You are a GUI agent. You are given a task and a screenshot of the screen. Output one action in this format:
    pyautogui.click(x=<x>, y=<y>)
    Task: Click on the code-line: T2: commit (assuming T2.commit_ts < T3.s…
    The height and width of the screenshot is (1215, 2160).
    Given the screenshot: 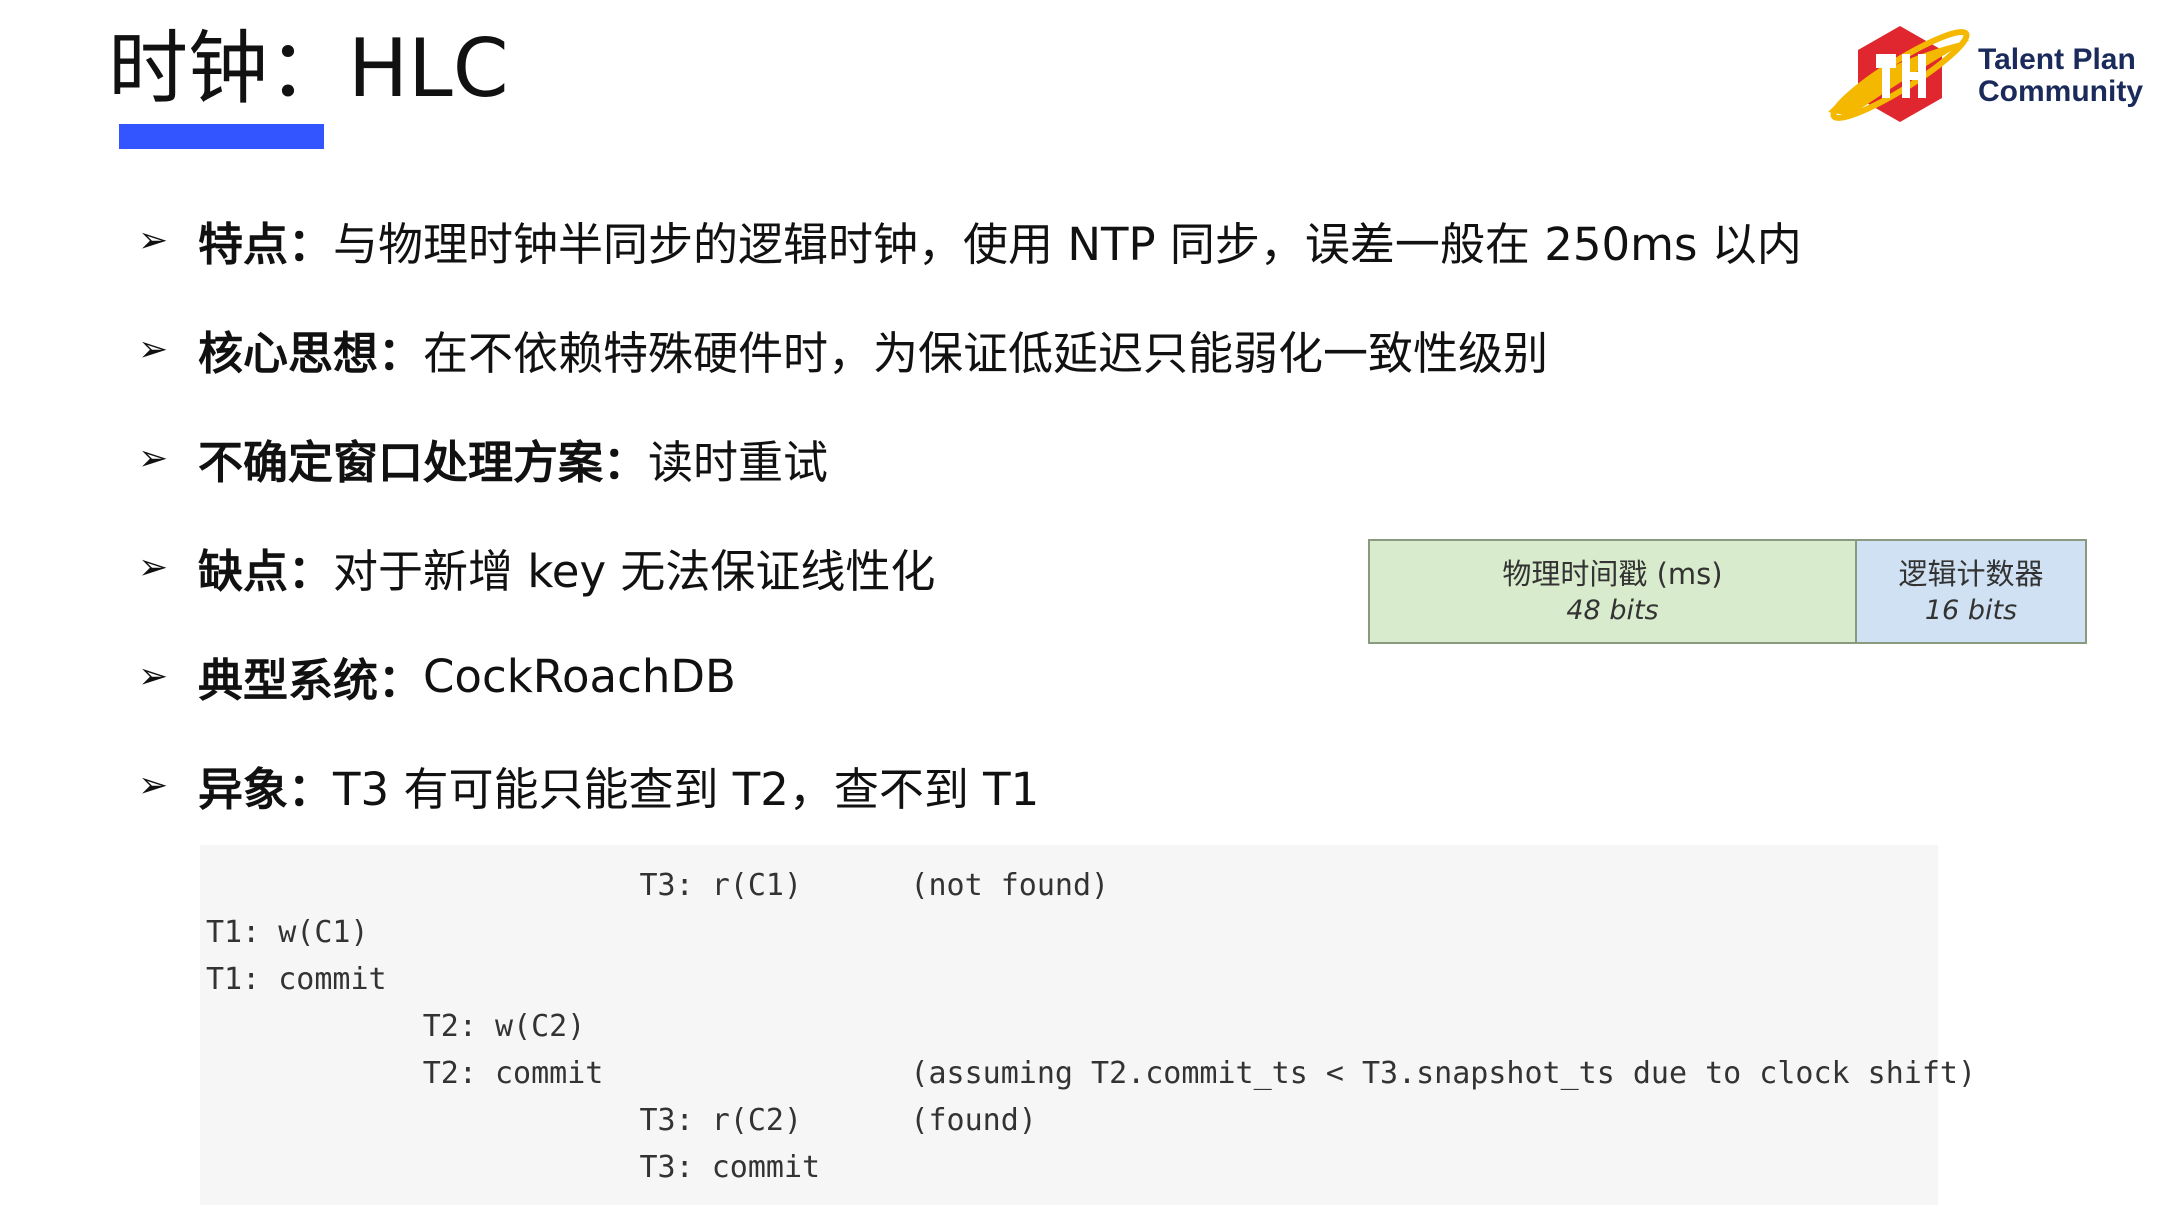 What is the action you would take?
    pyautogui.click(x=1091, y=1073)
    